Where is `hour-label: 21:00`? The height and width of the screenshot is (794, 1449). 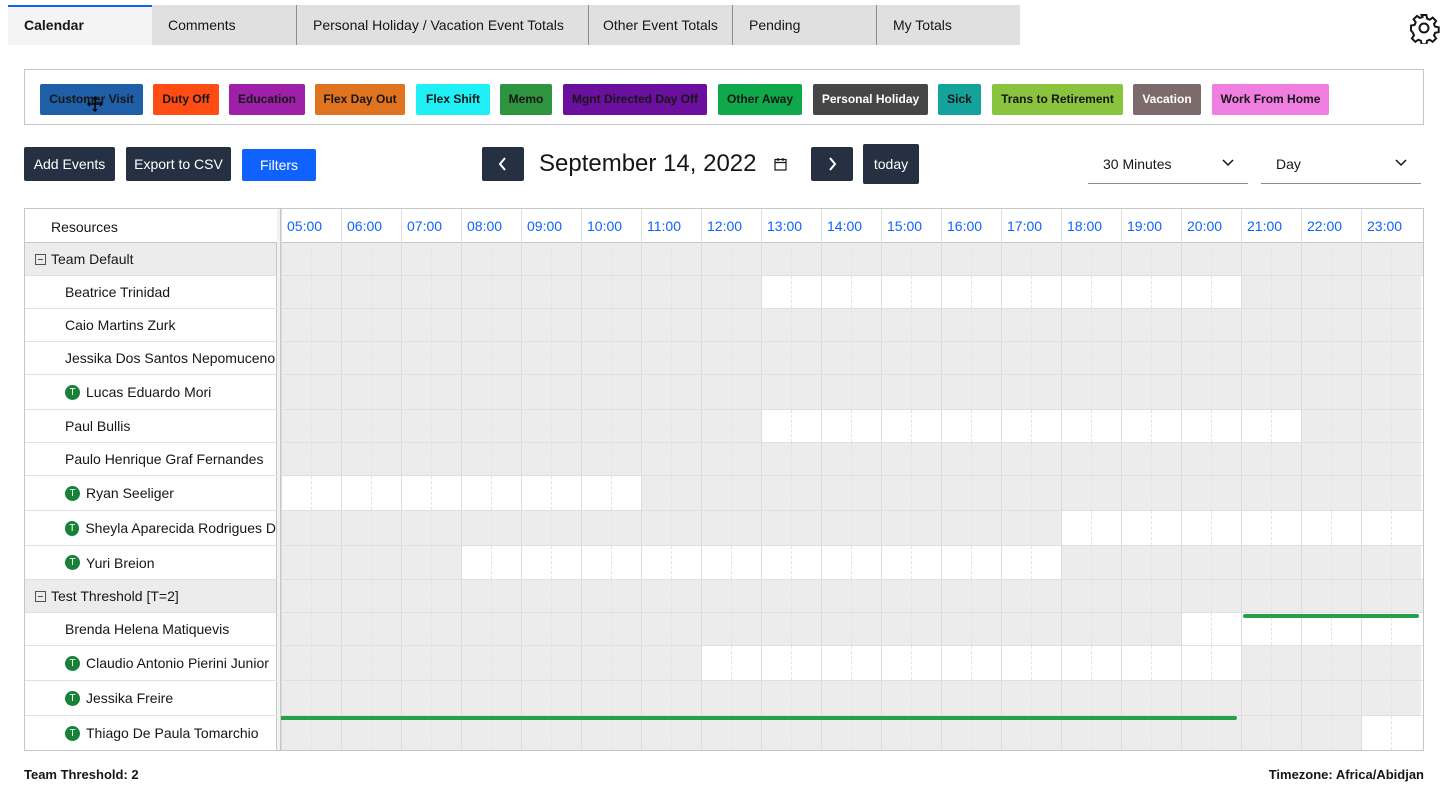
hour-label: 21:00 is located at coordinates (1271, 226).